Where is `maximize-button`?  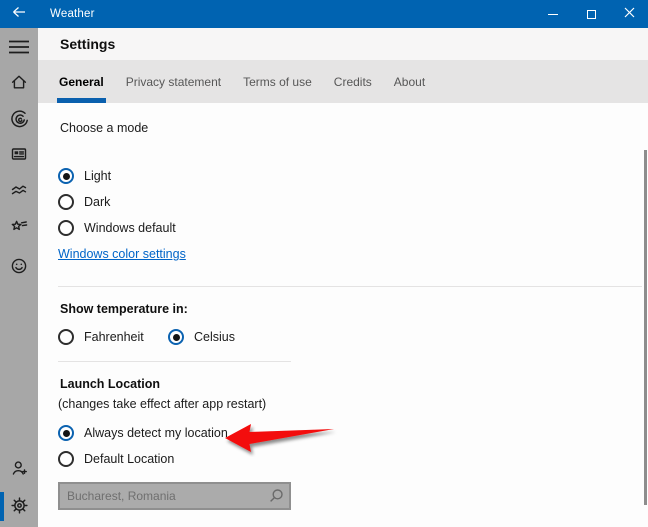 maximize-button is located at coordinates (591, 14).